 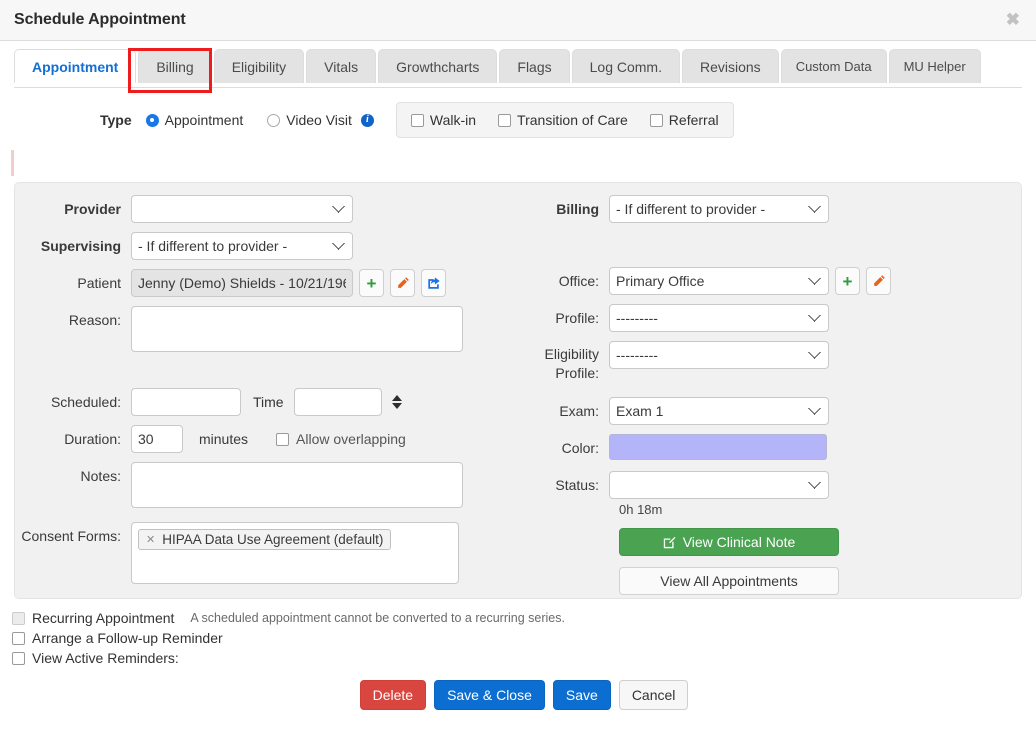 I want to click on tab-mu-helper: MU Helper, so click(x=934, y=66).